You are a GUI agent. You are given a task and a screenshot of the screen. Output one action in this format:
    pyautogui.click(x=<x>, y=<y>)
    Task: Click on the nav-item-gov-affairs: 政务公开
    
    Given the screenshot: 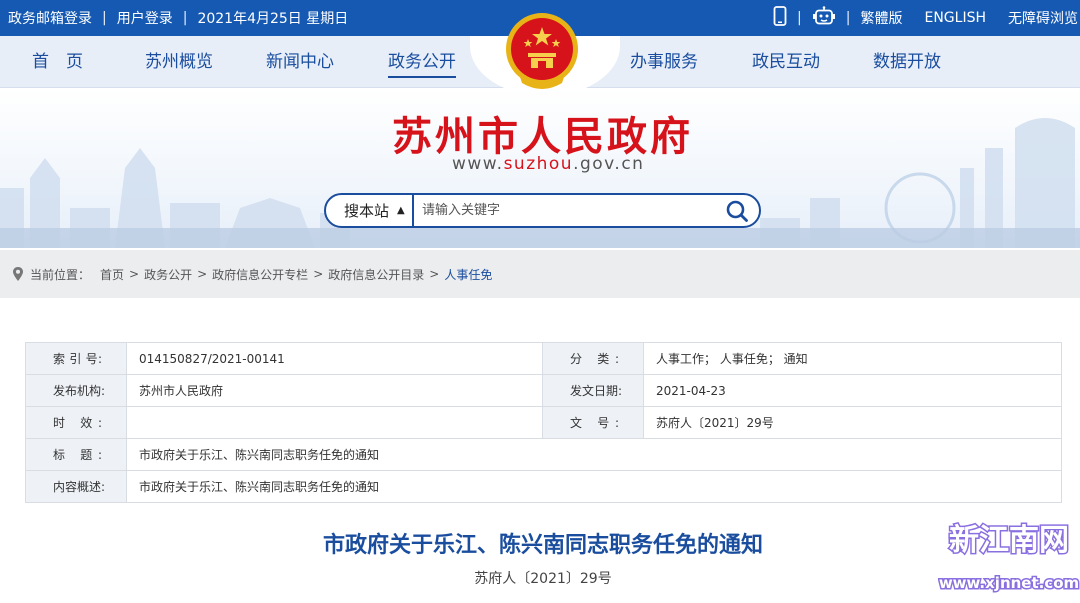 What is the action you would take?
    pyautogui.click(x=422, y=62)
    